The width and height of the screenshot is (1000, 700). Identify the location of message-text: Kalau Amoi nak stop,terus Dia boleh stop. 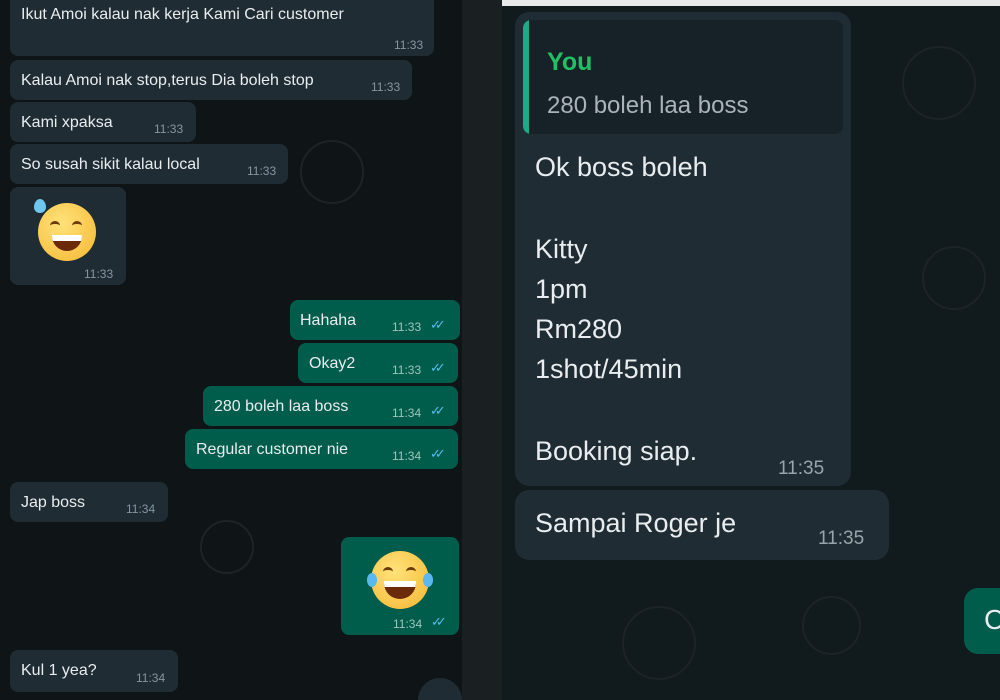
(167, 80).